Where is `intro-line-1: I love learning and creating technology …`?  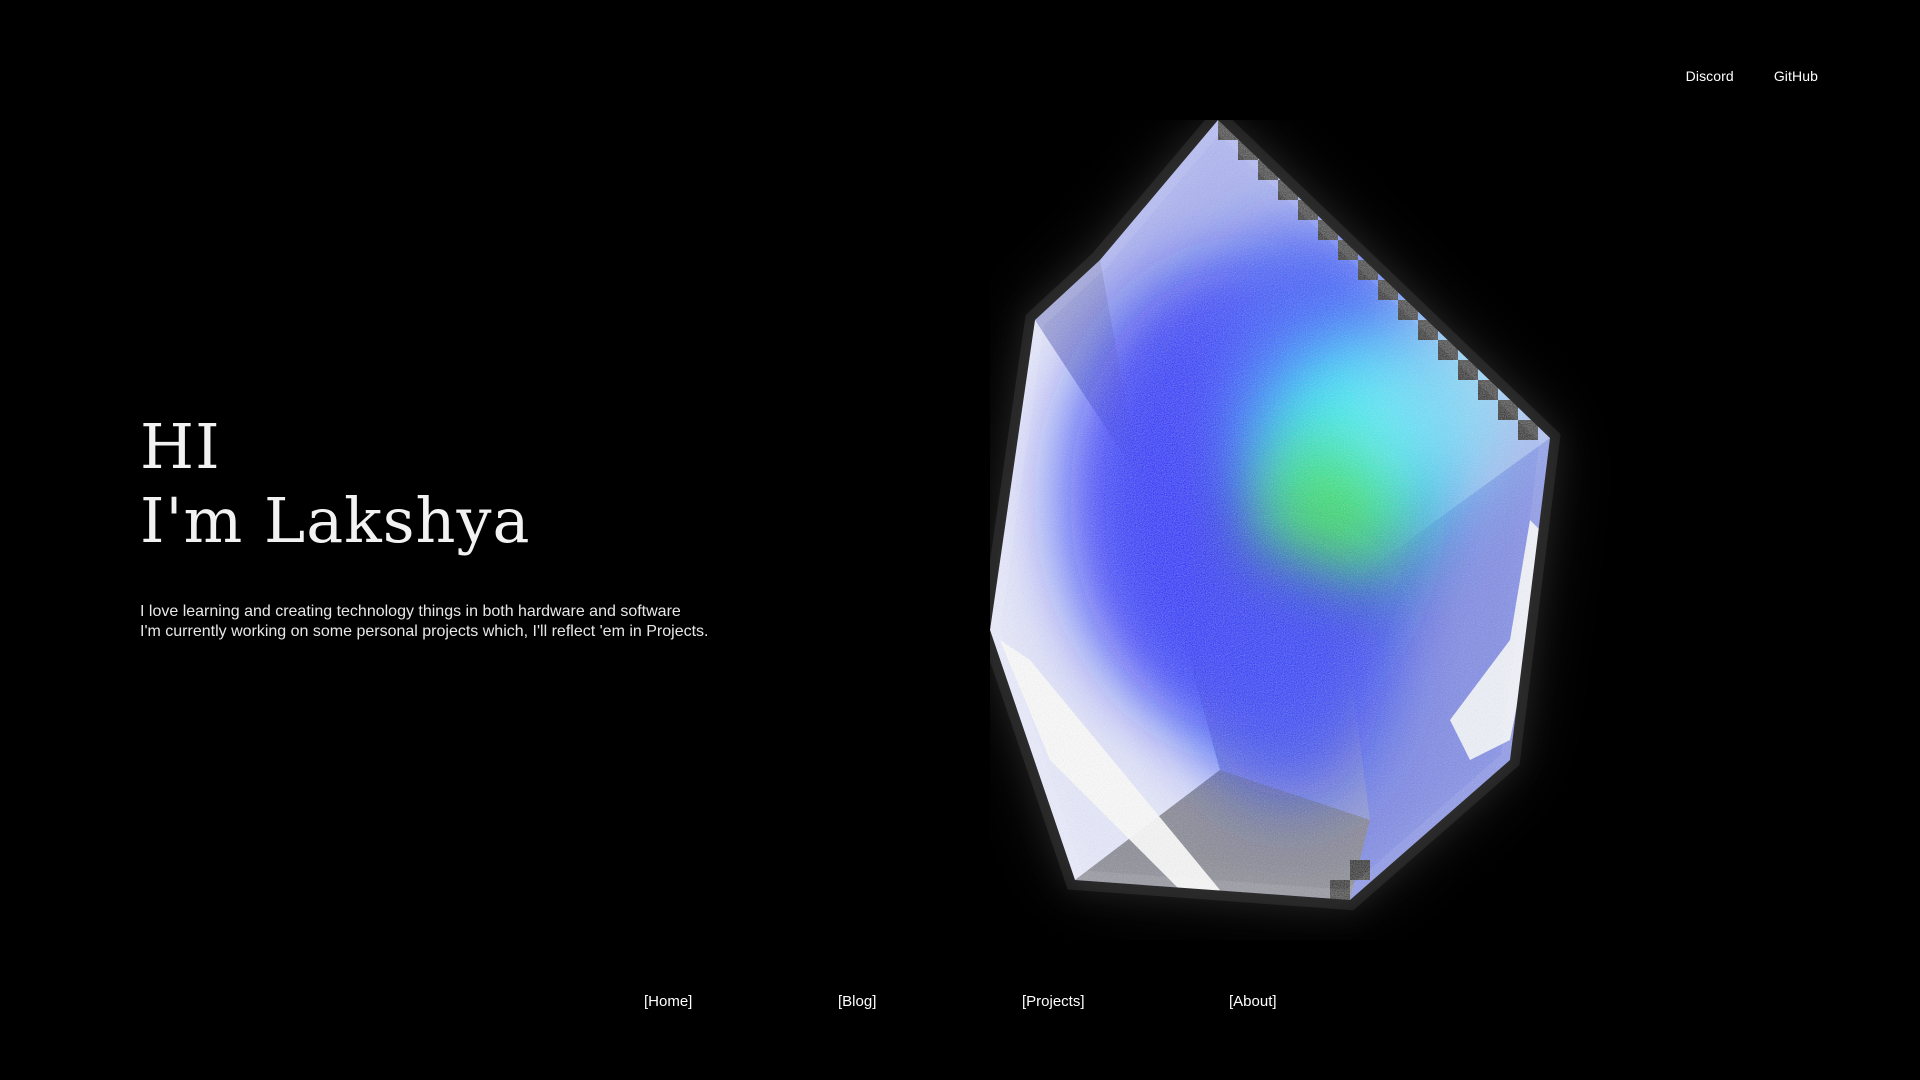
intro-line-1: I love learning and creating technology … is located at coordinates (410, 611).